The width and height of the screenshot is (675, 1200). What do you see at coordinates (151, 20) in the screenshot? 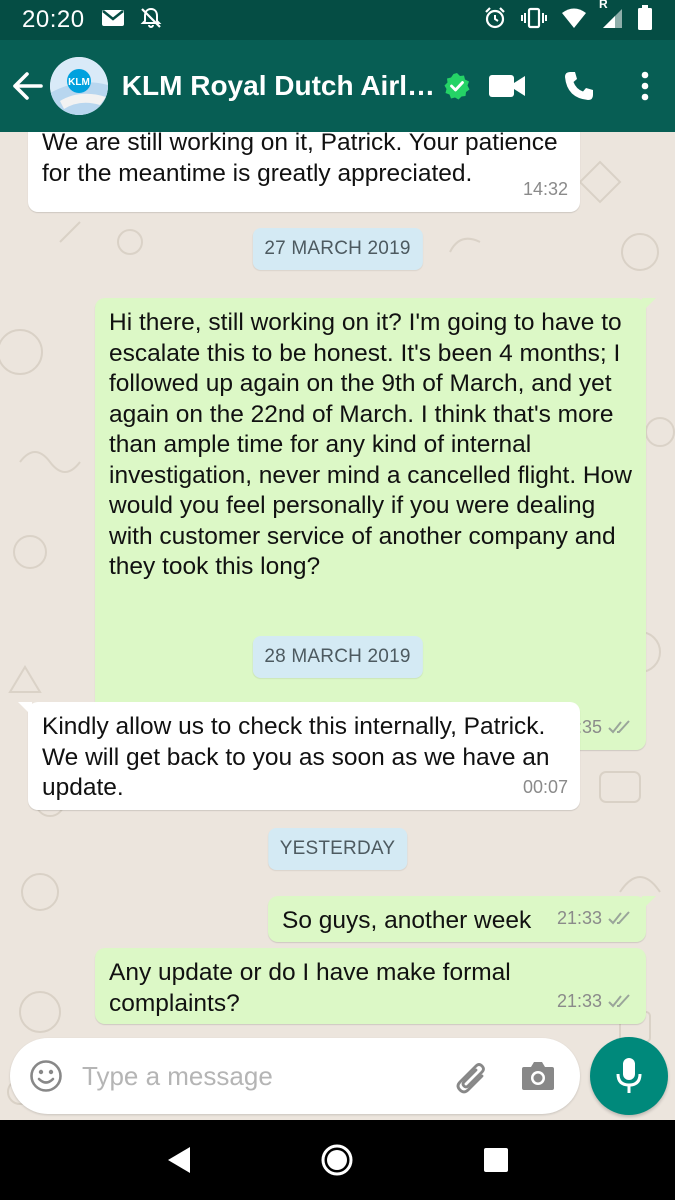
I see `notifications-off-icon` at bounding box center [151, 20].